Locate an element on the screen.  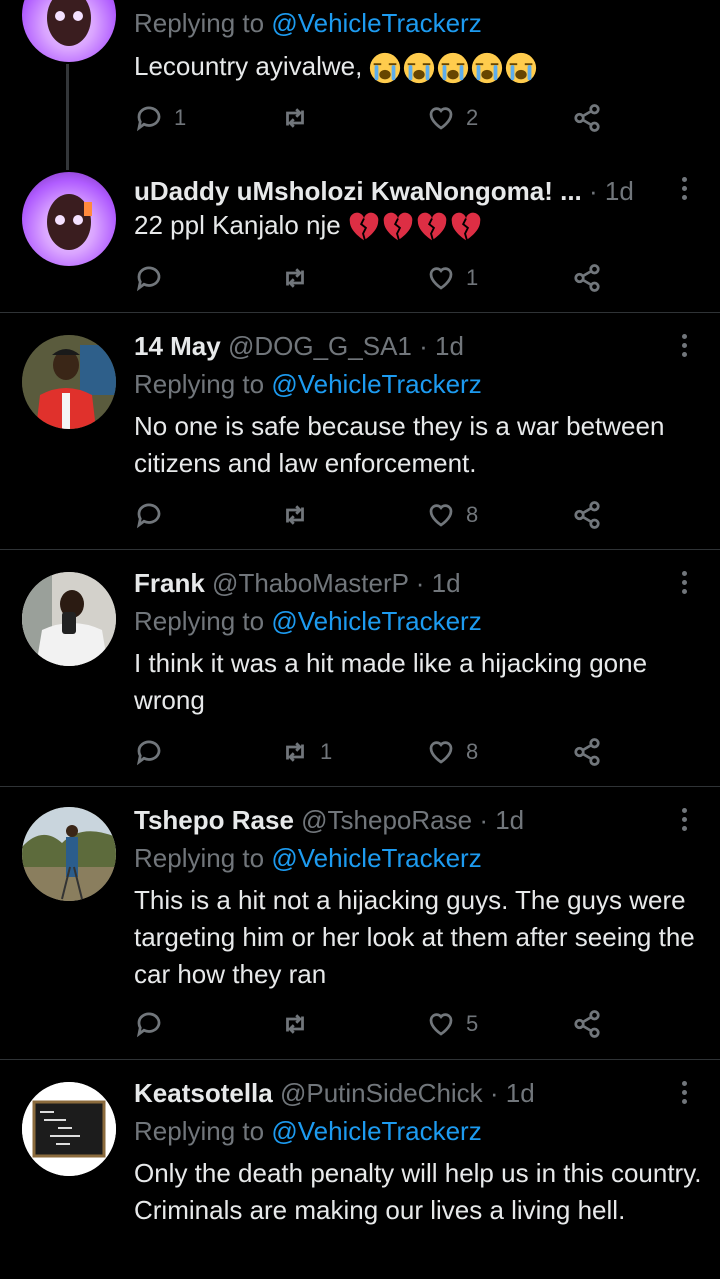
display-name: Tshepo Rase is located at coordinates (214, 820).